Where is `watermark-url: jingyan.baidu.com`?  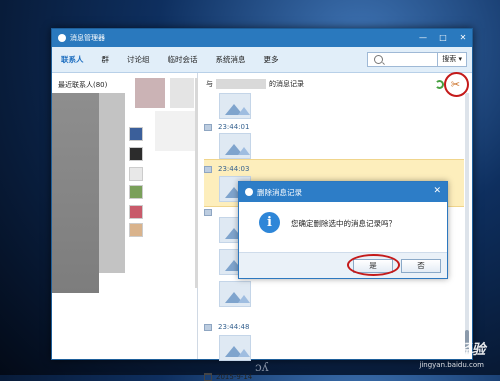 watermark-url: jingyan.baidu.com is located at coordinates (451, 365).